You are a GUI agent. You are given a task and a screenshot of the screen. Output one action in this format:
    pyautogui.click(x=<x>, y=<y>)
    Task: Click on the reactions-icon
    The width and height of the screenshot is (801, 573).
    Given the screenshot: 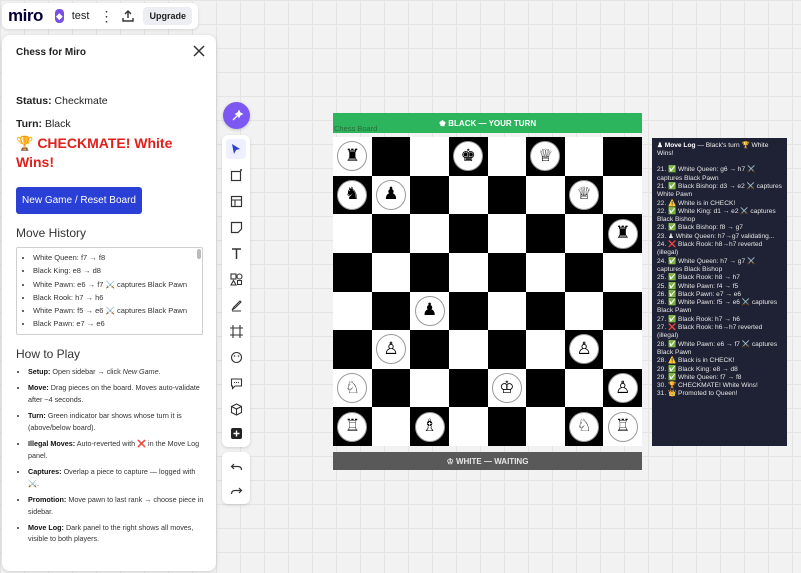 What is the action you would take?
    pyautogui.click(x=236, y=357)
    